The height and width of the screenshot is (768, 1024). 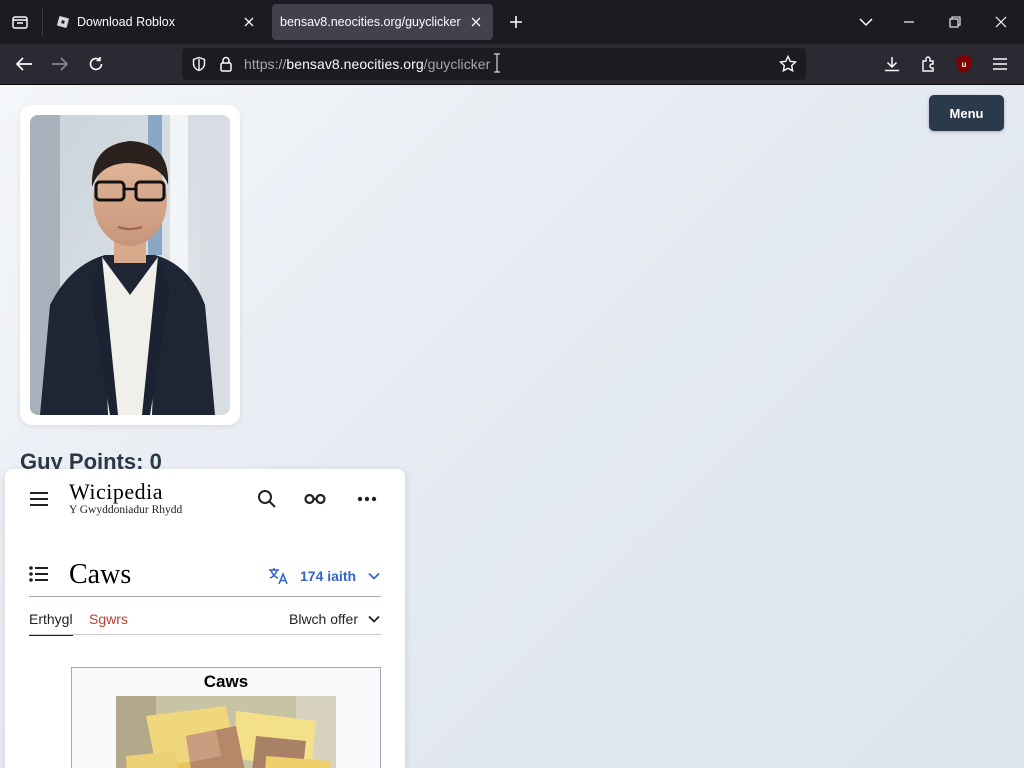 I want to click on language-selector: 174 iaith, so click(x=324, y=576).